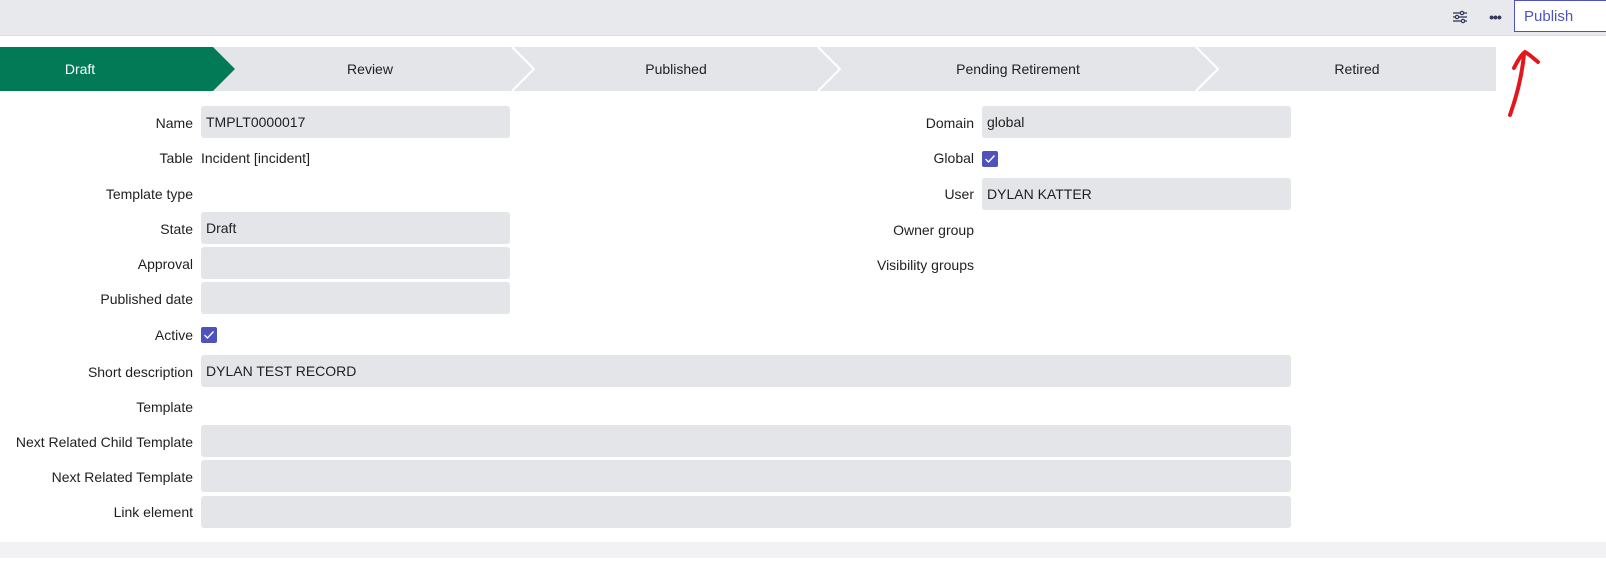  What do you see at coordinates (803, 550) in the screenshot?
I see `footer-strip` at bounding box center [803, 550].